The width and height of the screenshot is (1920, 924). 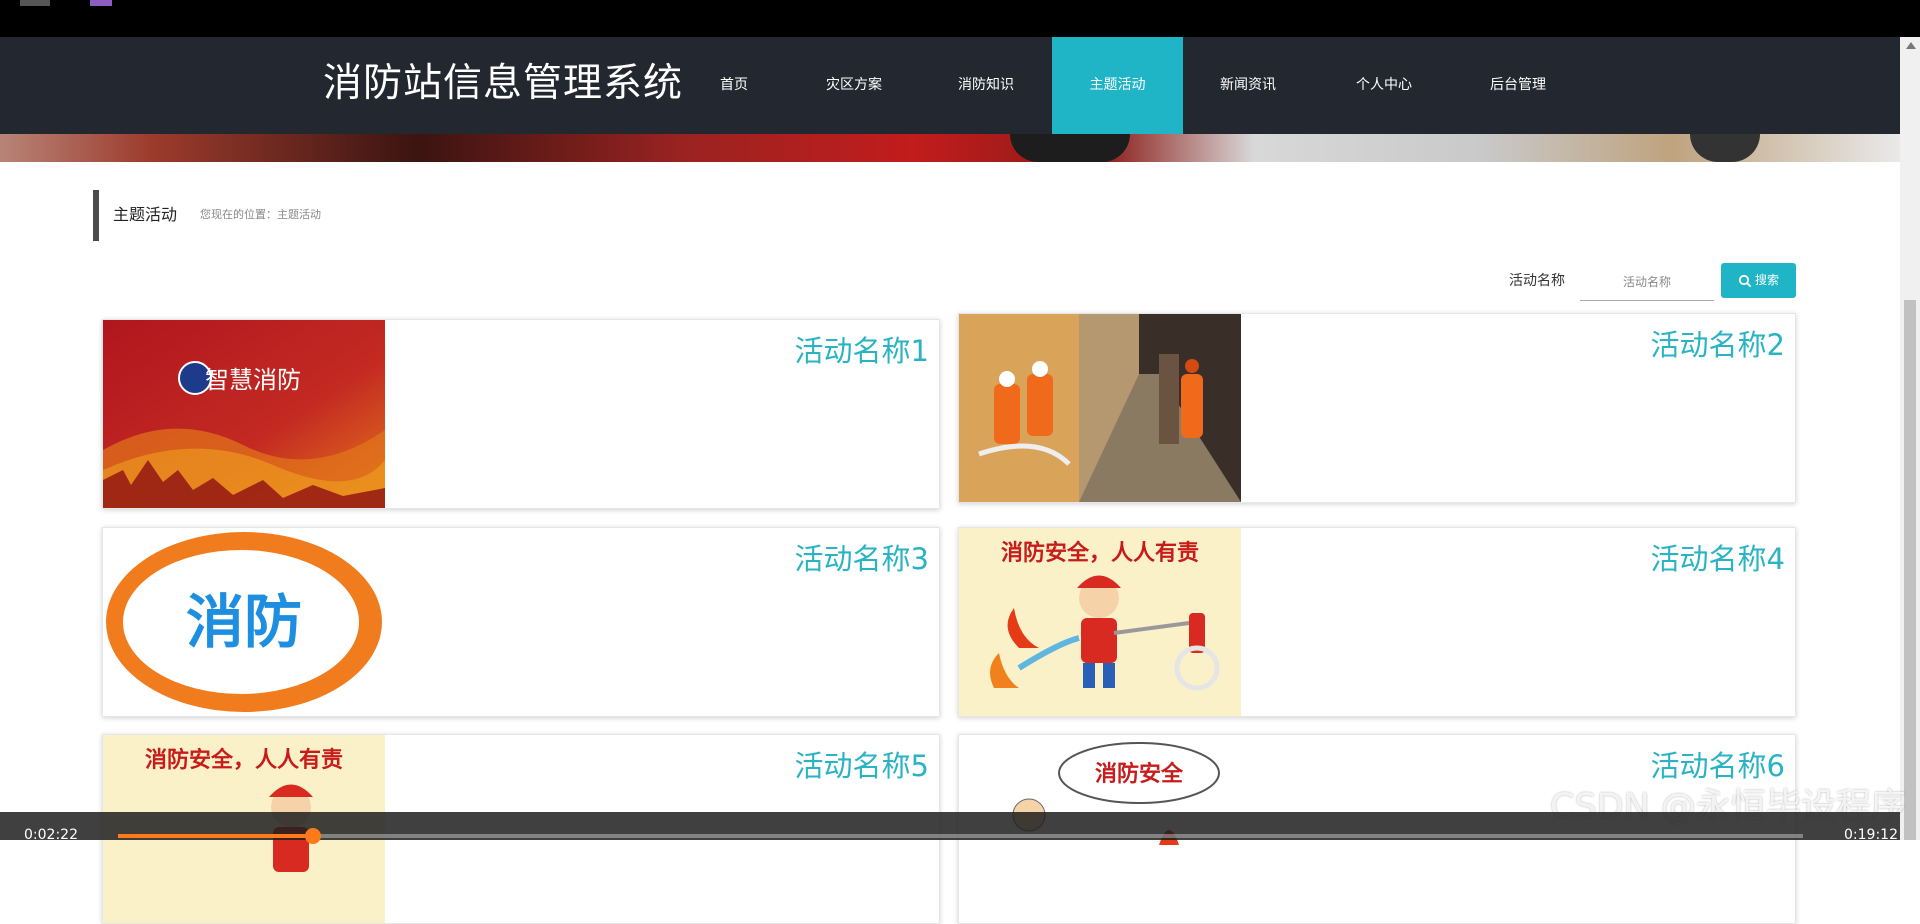 What do you see at coordinates (1718, 559) in the screenshot?
I see `activity-title: 活动名称4` at bounding box center [1718, 559].